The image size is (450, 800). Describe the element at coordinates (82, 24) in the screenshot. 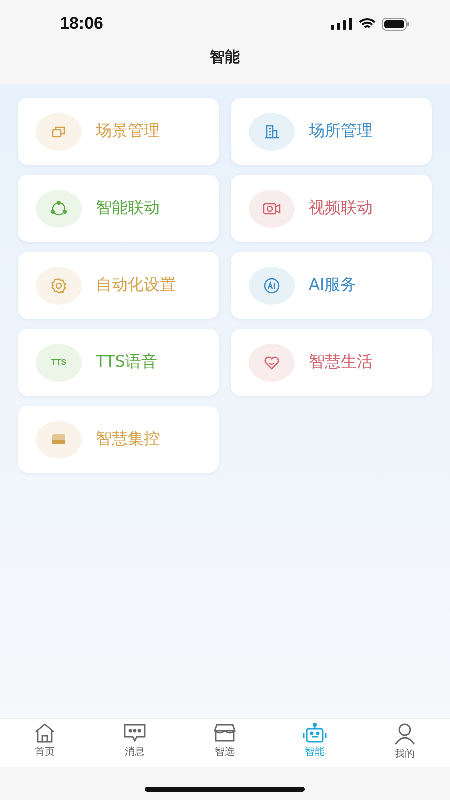

I see `status-time: 18:06` at that location.